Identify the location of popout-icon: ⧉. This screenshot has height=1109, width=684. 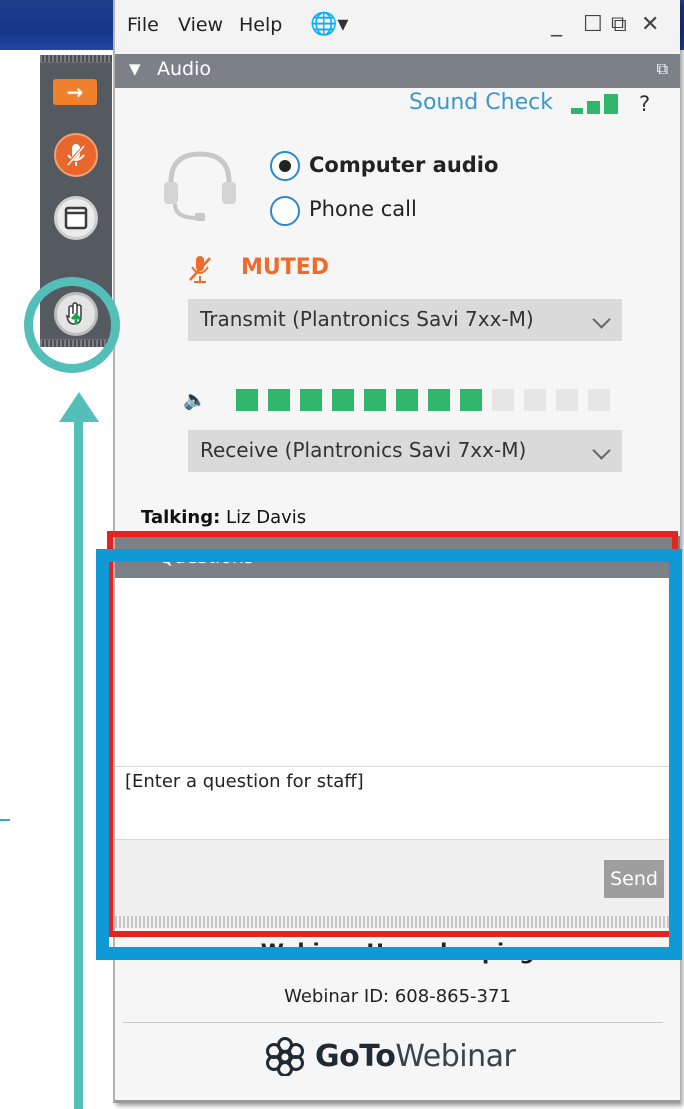
(619, 24).